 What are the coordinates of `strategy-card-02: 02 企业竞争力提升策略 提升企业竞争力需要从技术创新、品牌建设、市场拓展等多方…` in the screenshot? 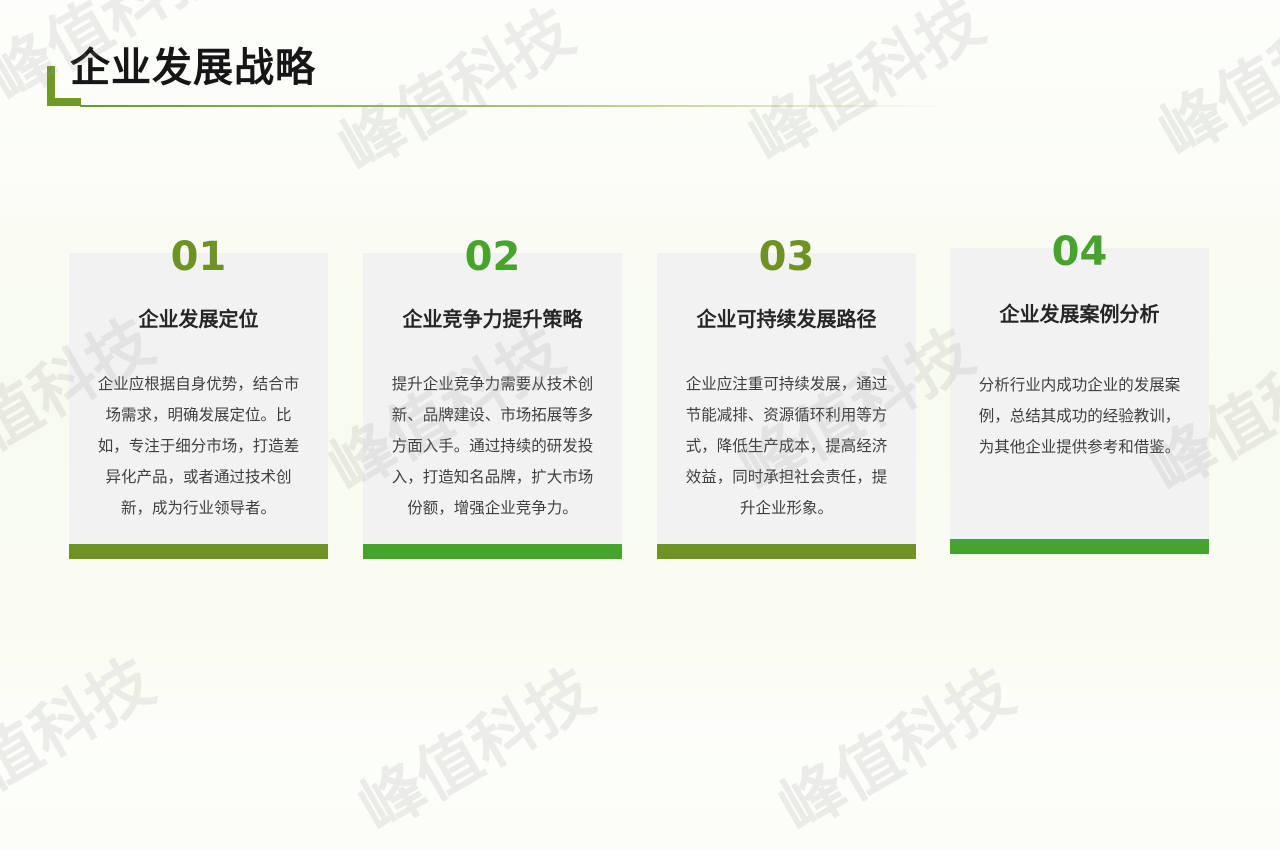 It's located at (492, 396).